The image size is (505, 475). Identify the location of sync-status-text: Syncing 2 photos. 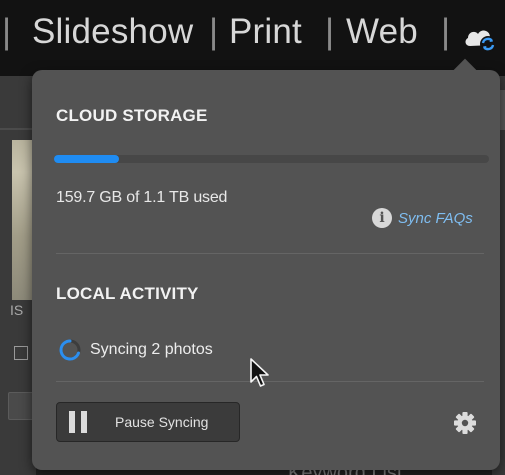
(151, 349).